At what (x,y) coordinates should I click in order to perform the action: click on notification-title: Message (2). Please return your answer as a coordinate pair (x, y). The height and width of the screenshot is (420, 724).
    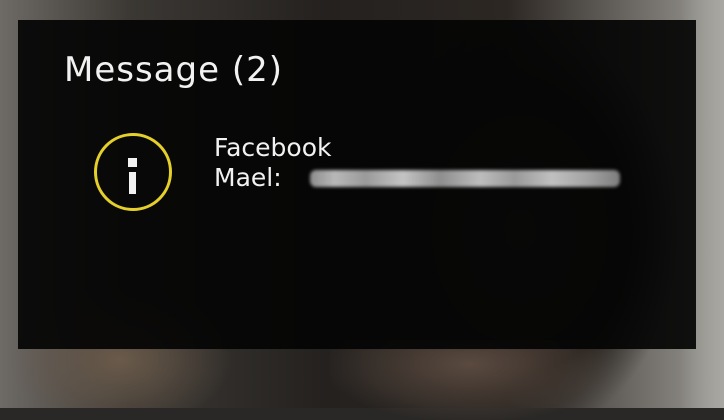
    Looking at the image, I should click on (173, 70).